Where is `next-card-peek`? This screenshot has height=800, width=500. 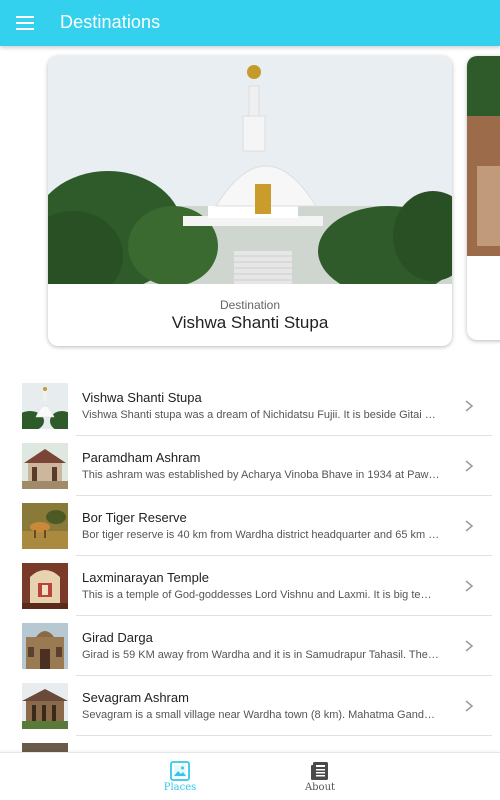 next-card-peek is located at coordinates (483, 198).